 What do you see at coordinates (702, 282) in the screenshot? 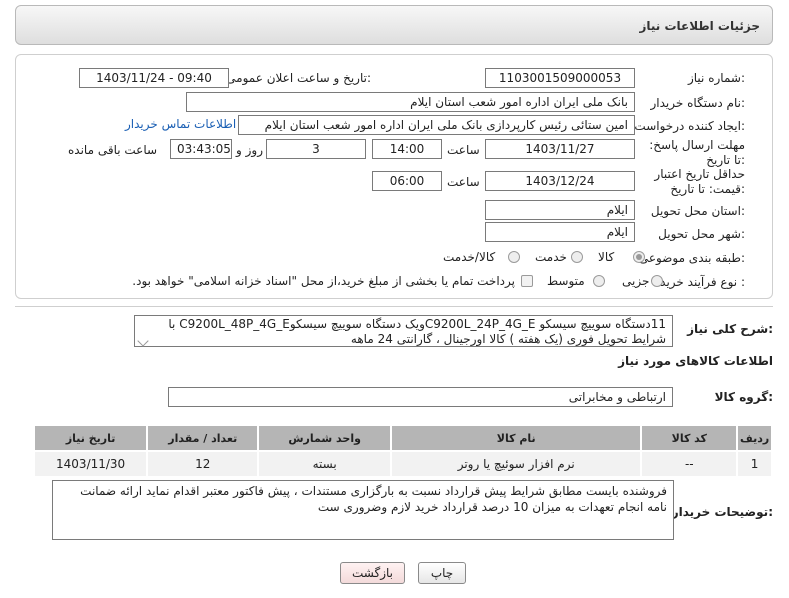
I see `process-label: نوع فرآیند خرید :` at bounding box center [702, 282].